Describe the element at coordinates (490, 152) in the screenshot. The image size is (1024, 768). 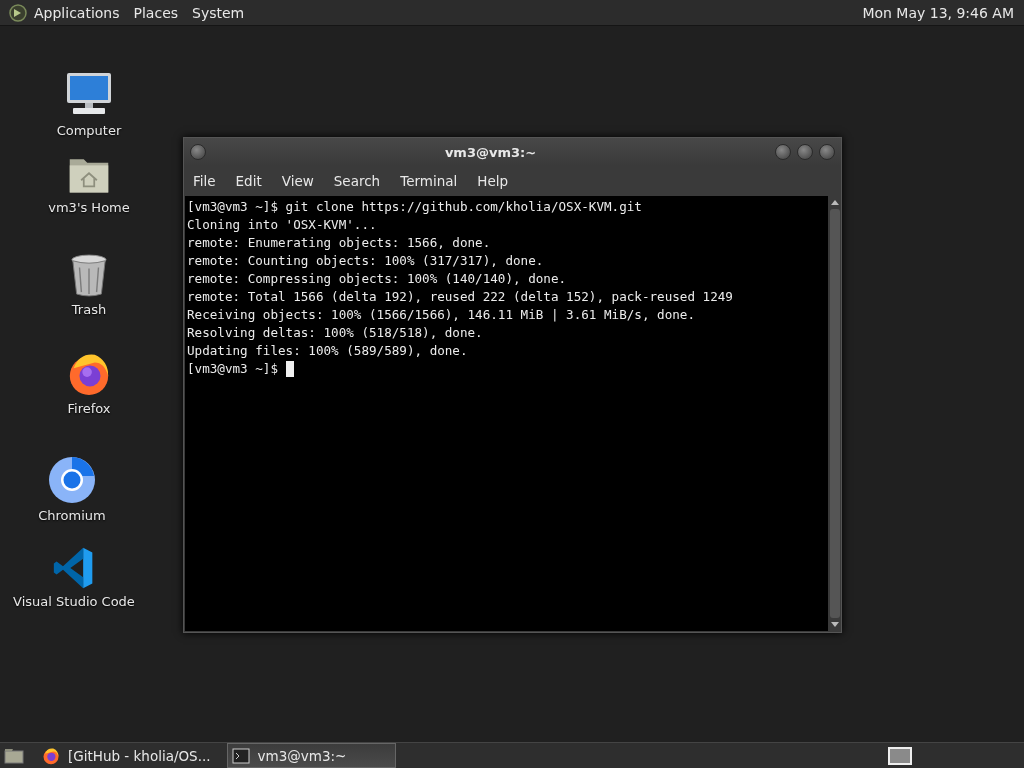
I see `window-title: vm3@vm3:~` at that location.